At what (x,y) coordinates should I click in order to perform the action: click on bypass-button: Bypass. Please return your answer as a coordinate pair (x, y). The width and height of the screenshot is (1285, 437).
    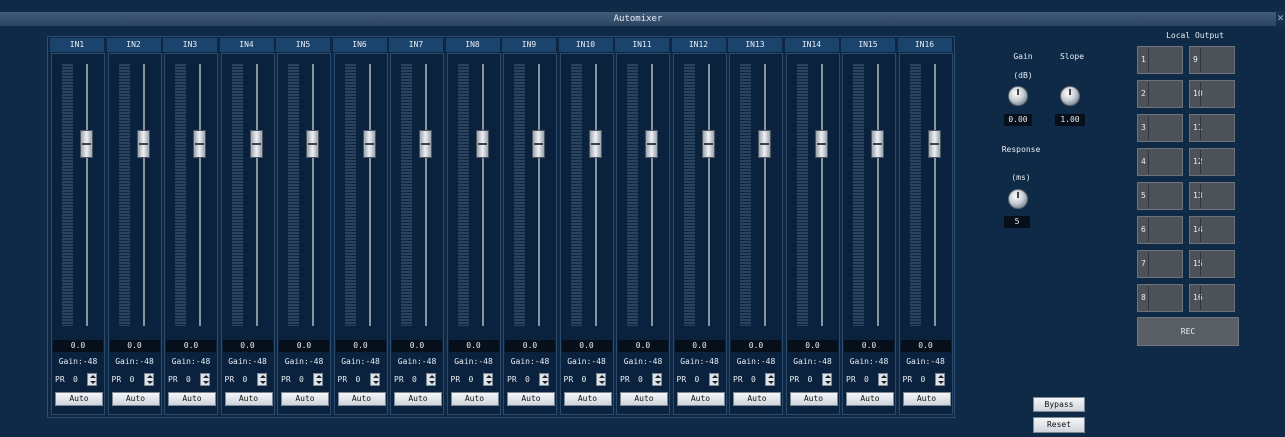
    Looking at the image, I should click on (1059, 404).